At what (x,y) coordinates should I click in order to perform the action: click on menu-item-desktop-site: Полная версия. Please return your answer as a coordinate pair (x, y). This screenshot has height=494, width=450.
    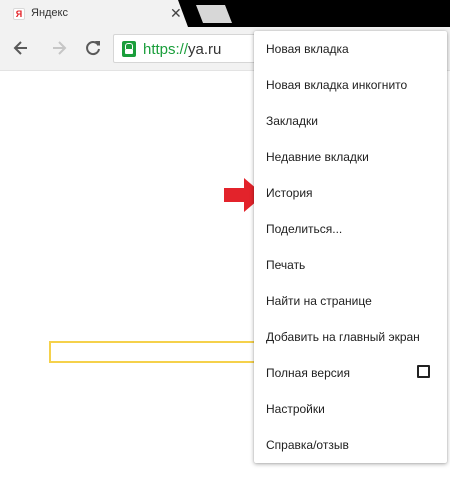
    Looking at the image, I should click on (350, 373).